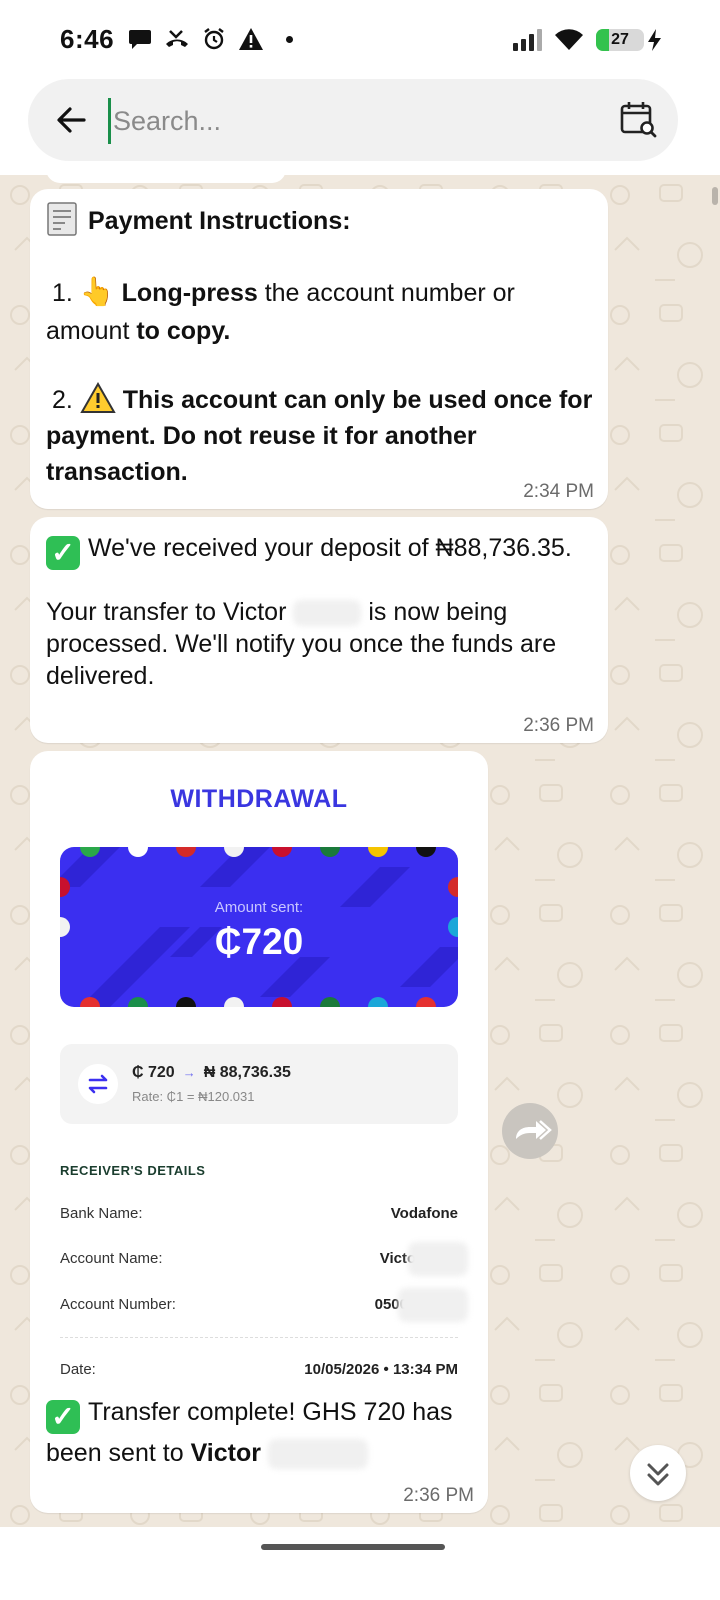 The image size is (720, 1600). I want to click on receiver-details-heading: RECEIVER'S DETAILS, so click(133, 1170).